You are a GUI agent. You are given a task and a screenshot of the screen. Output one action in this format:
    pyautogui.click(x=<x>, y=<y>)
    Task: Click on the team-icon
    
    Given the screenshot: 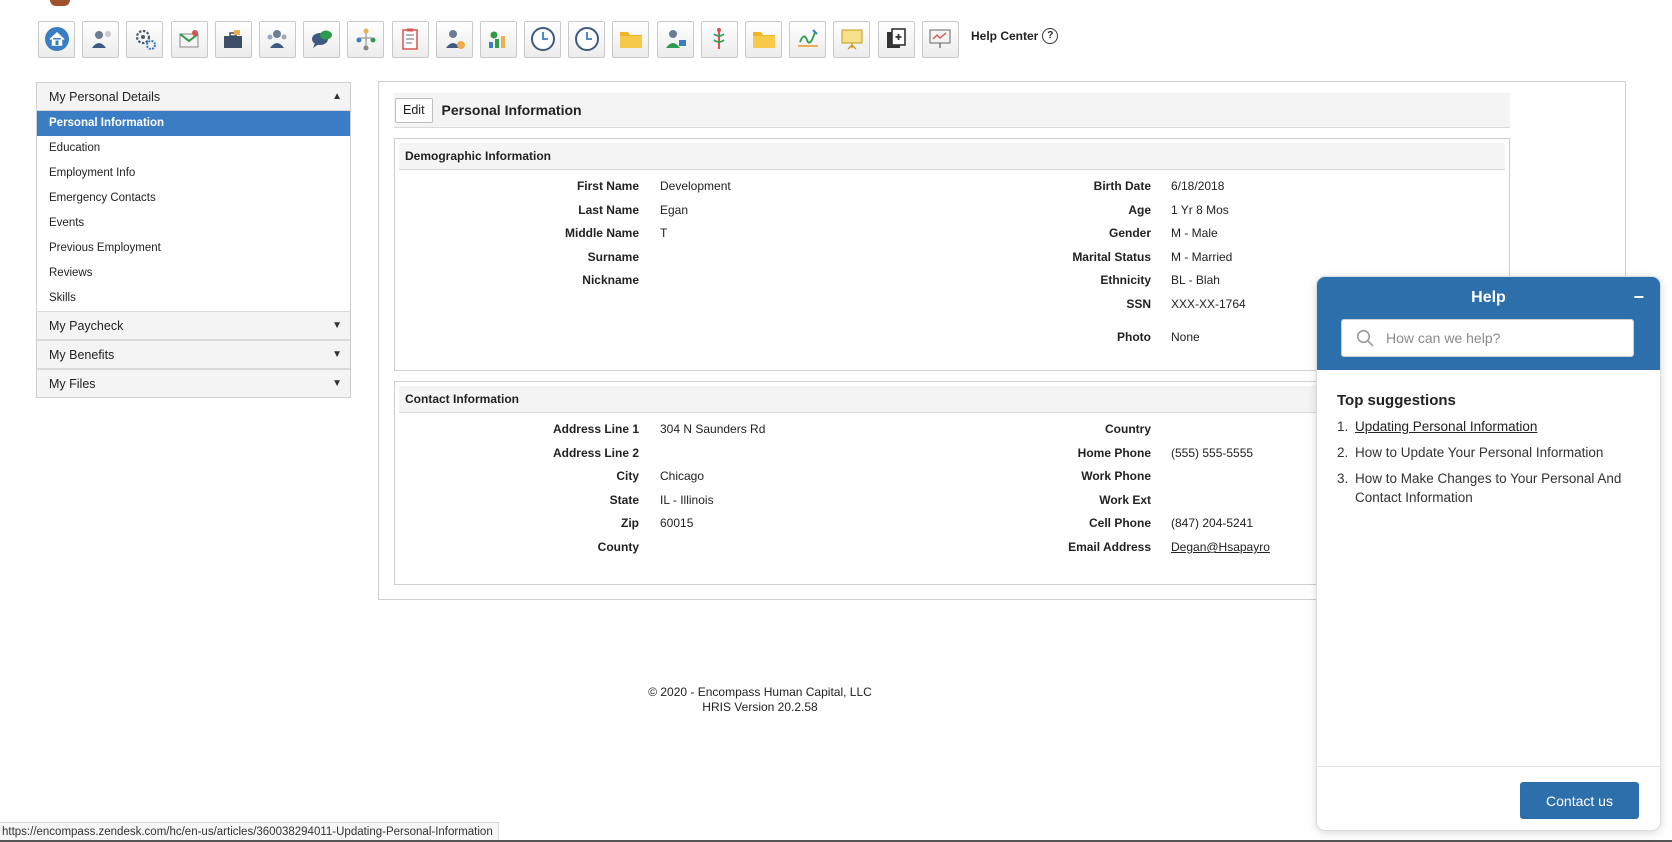 What is the action you would take?
    pyautogui.click(x=277, y=39)
    